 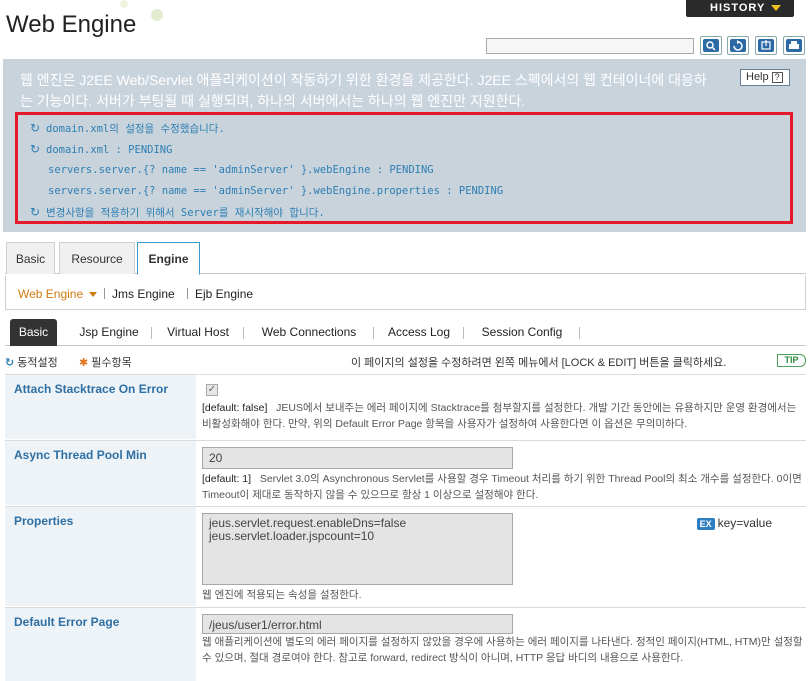 I want to click on tab-resource: Resource, so click(x=97, y=258).